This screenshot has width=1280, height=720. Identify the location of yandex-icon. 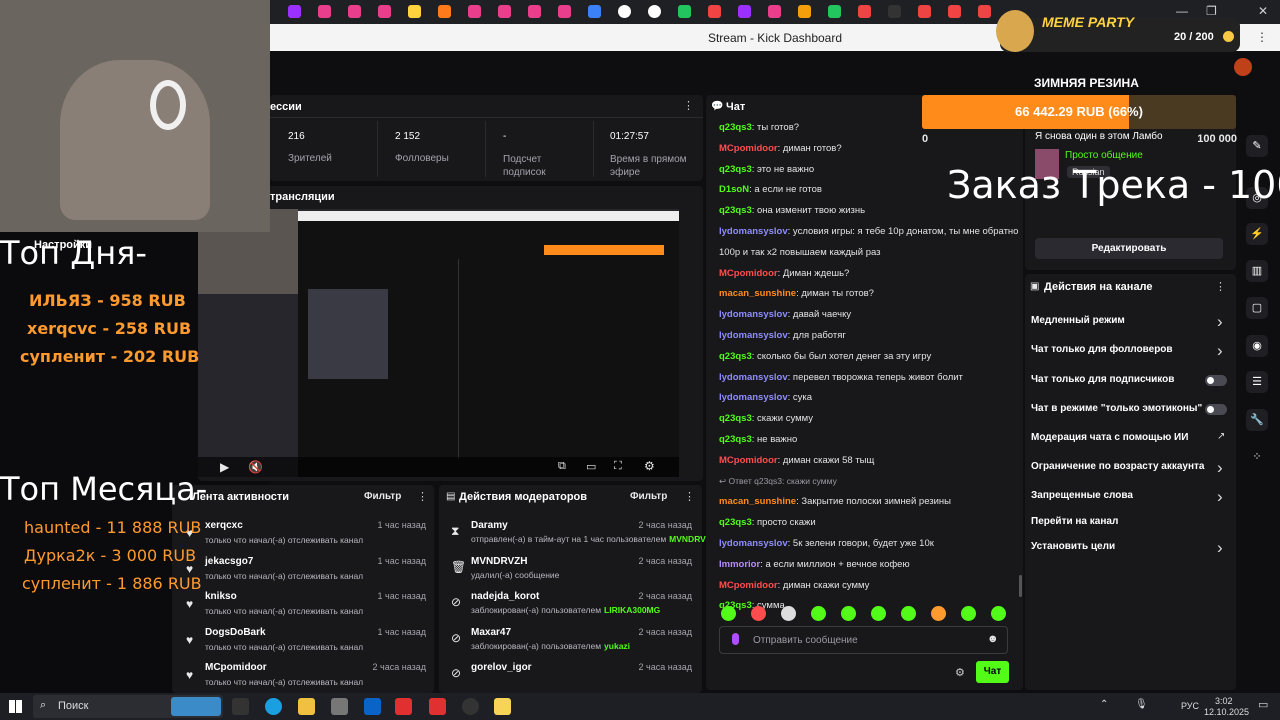
(437, 706).